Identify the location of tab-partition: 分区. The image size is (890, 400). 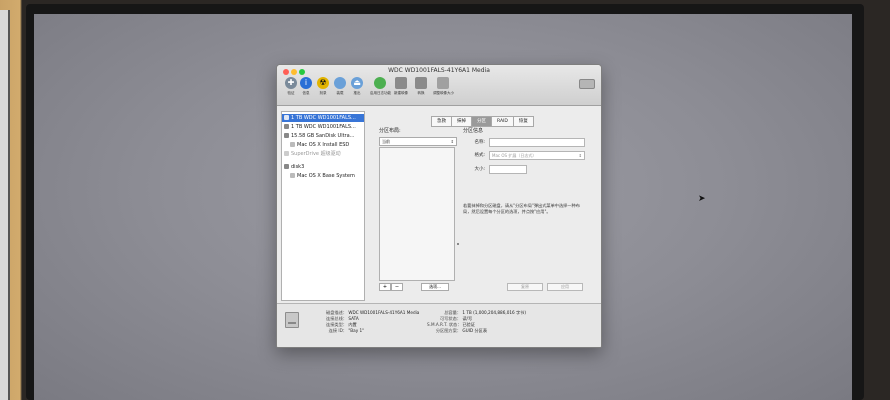
(481, 121).